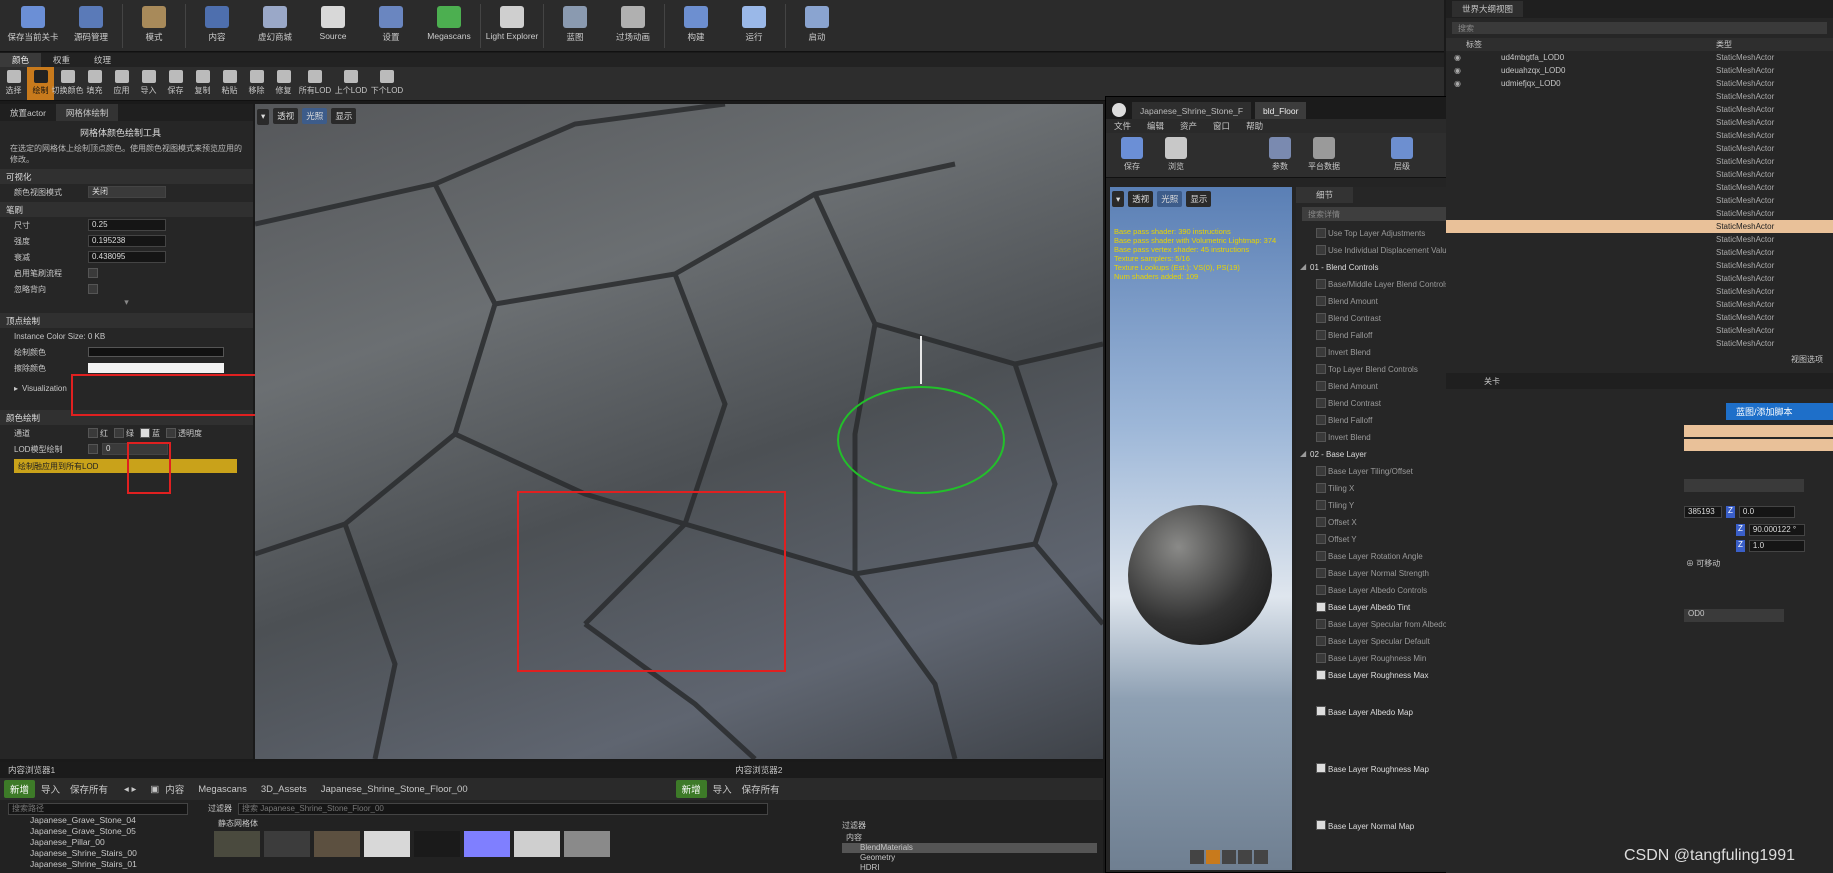 The width and height of the screenshot is (1833, 873). I want to click on toolbar-button-2: 模式, so click(154, 25).